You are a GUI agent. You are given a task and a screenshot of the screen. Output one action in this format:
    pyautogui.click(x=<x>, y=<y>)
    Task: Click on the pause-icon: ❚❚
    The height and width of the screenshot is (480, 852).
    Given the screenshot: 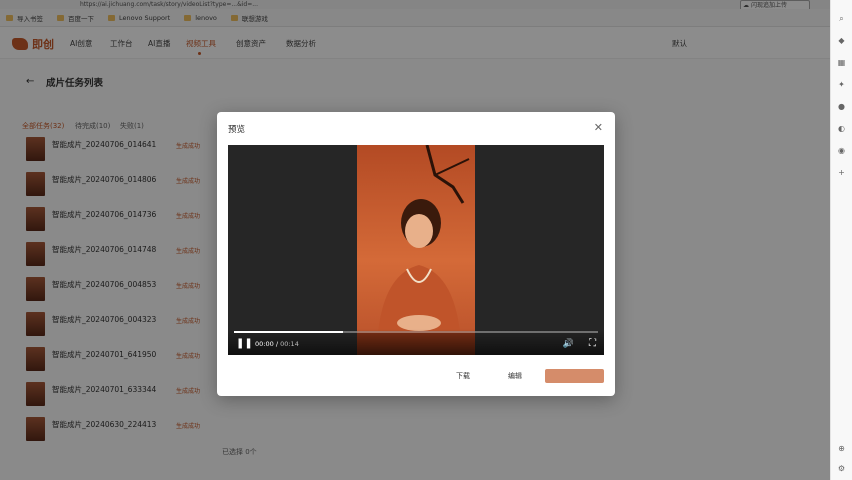 What is the action you would take?
    pyautogui.click(x=244, y=344)
    